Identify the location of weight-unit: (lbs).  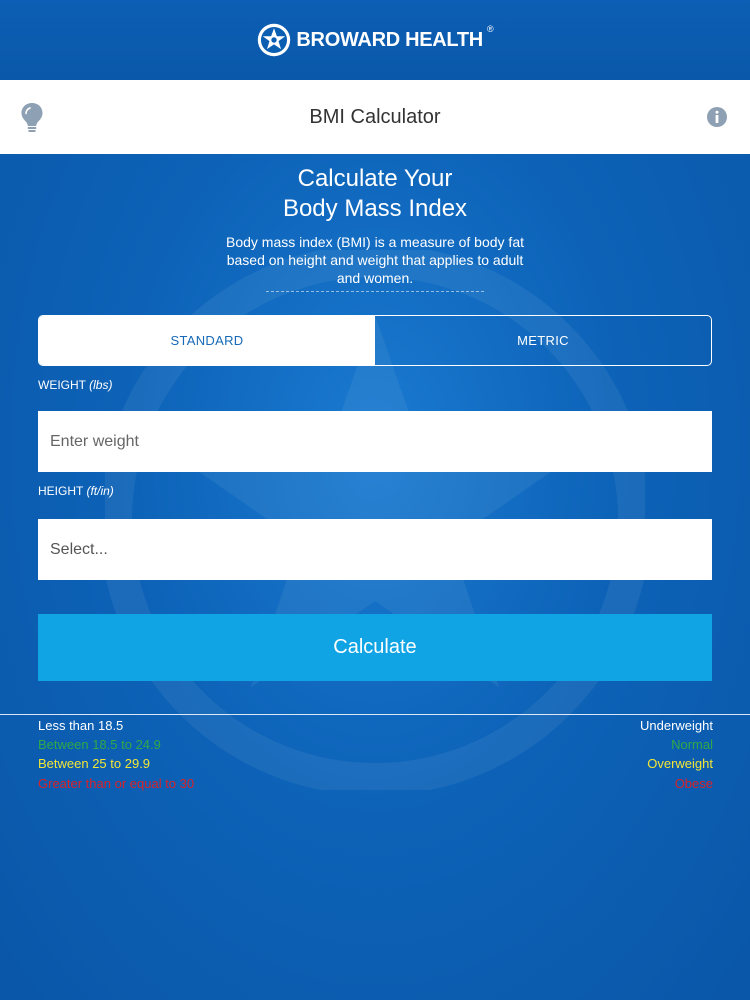
(101, 385).